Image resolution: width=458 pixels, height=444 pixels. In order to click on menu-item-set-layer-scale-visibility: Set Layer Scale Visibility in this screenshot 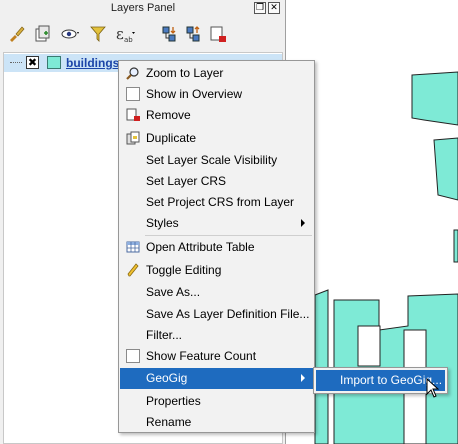, I will do `click(216, 160)`.